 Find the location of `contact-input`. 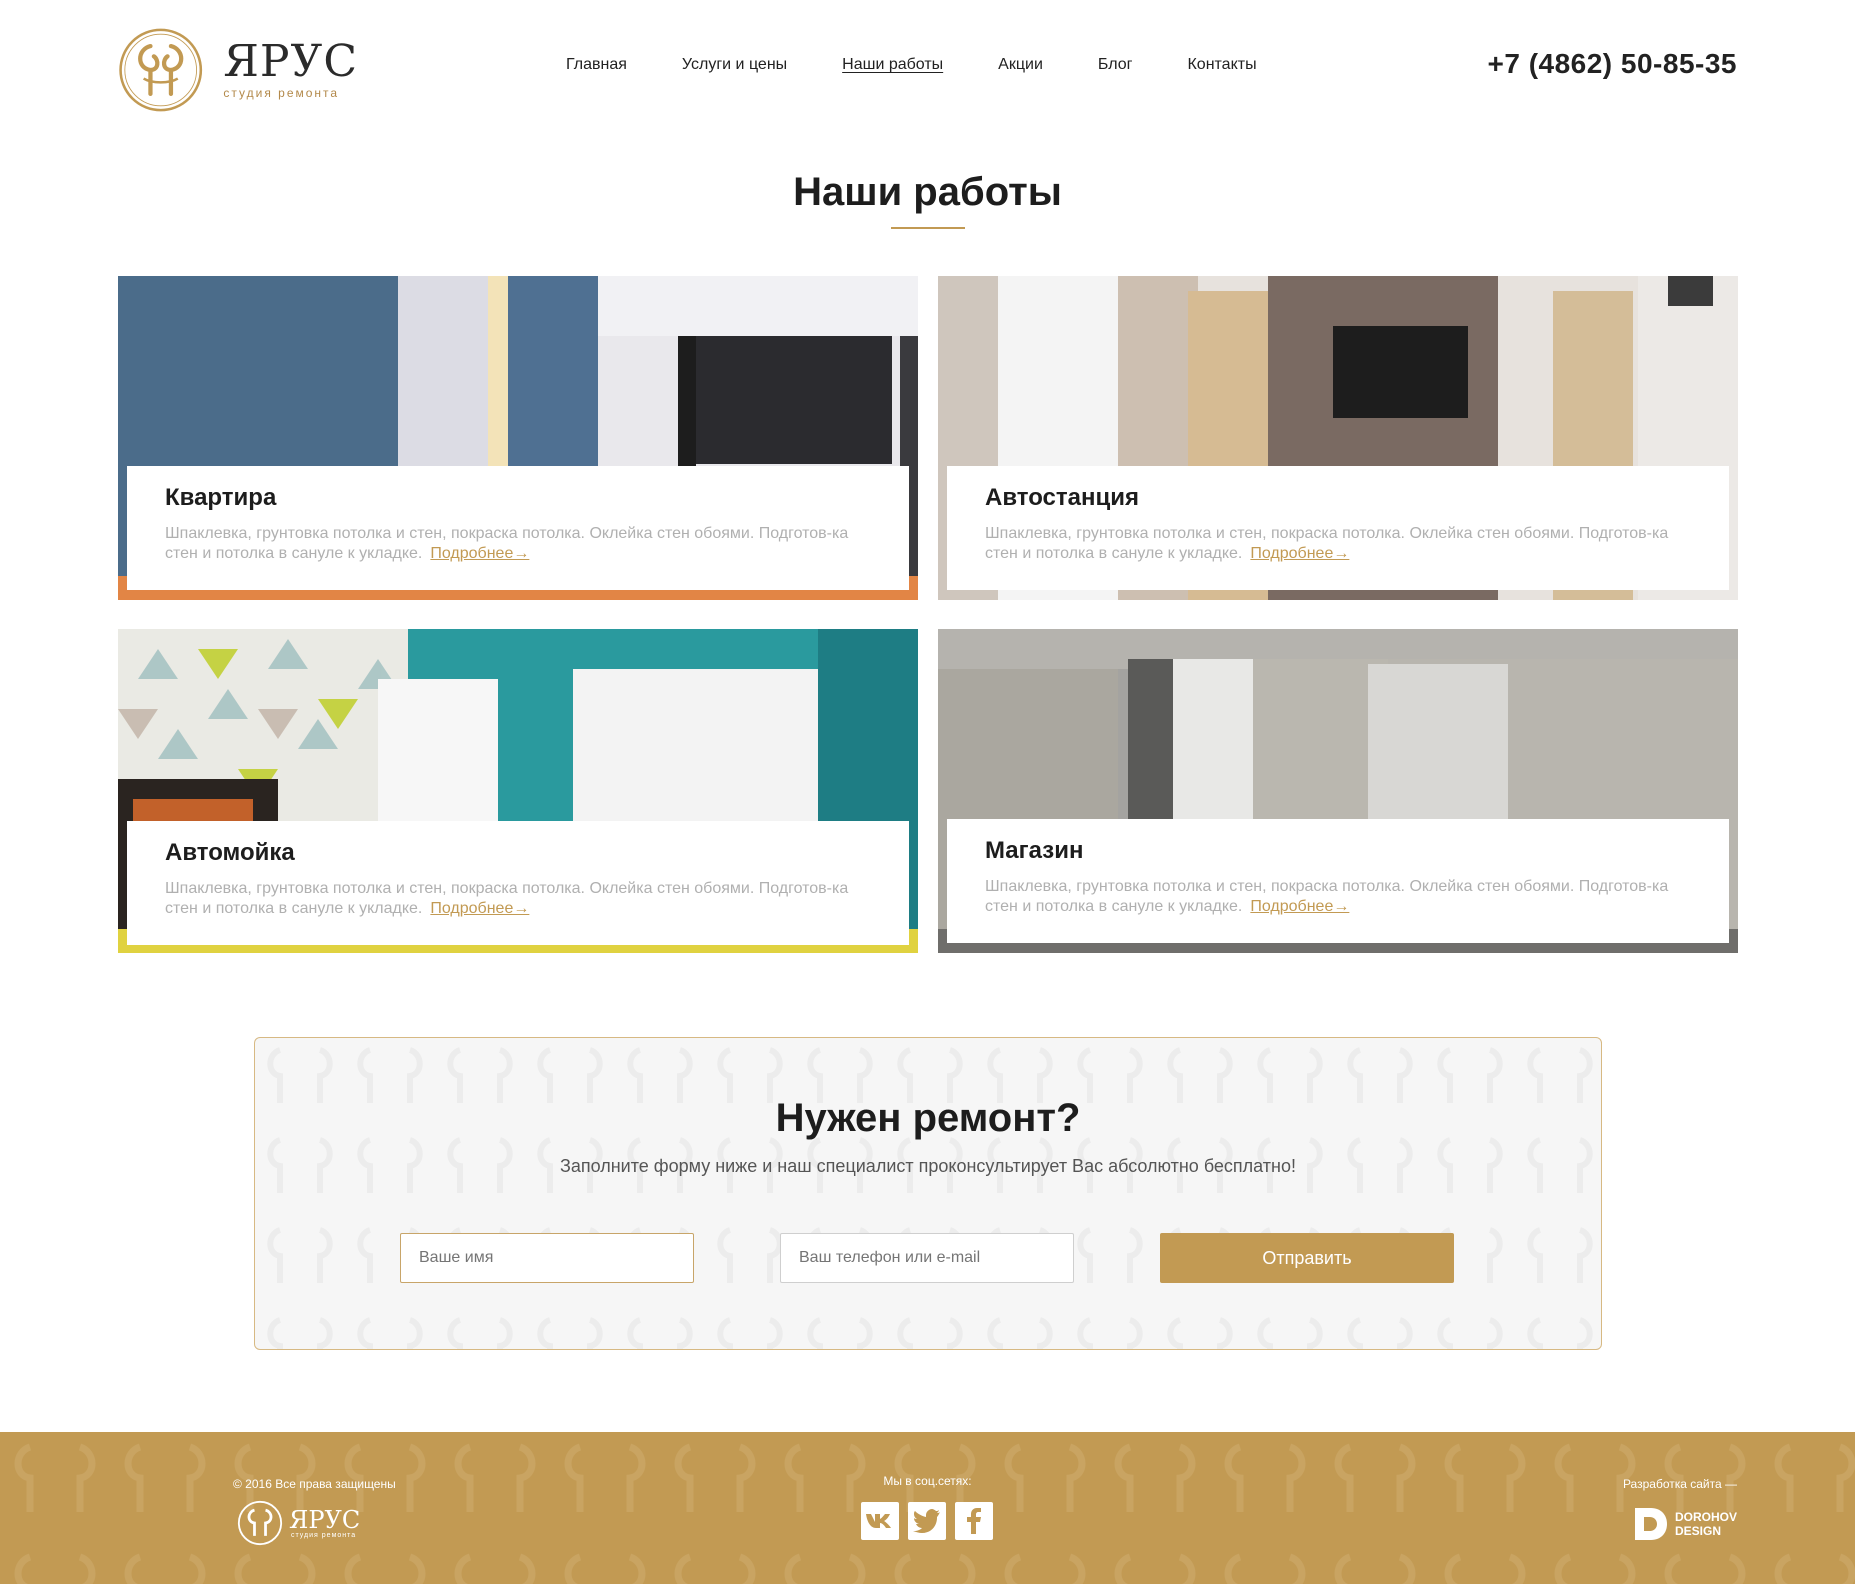

contact-input is located at coordinates (927, 1258).